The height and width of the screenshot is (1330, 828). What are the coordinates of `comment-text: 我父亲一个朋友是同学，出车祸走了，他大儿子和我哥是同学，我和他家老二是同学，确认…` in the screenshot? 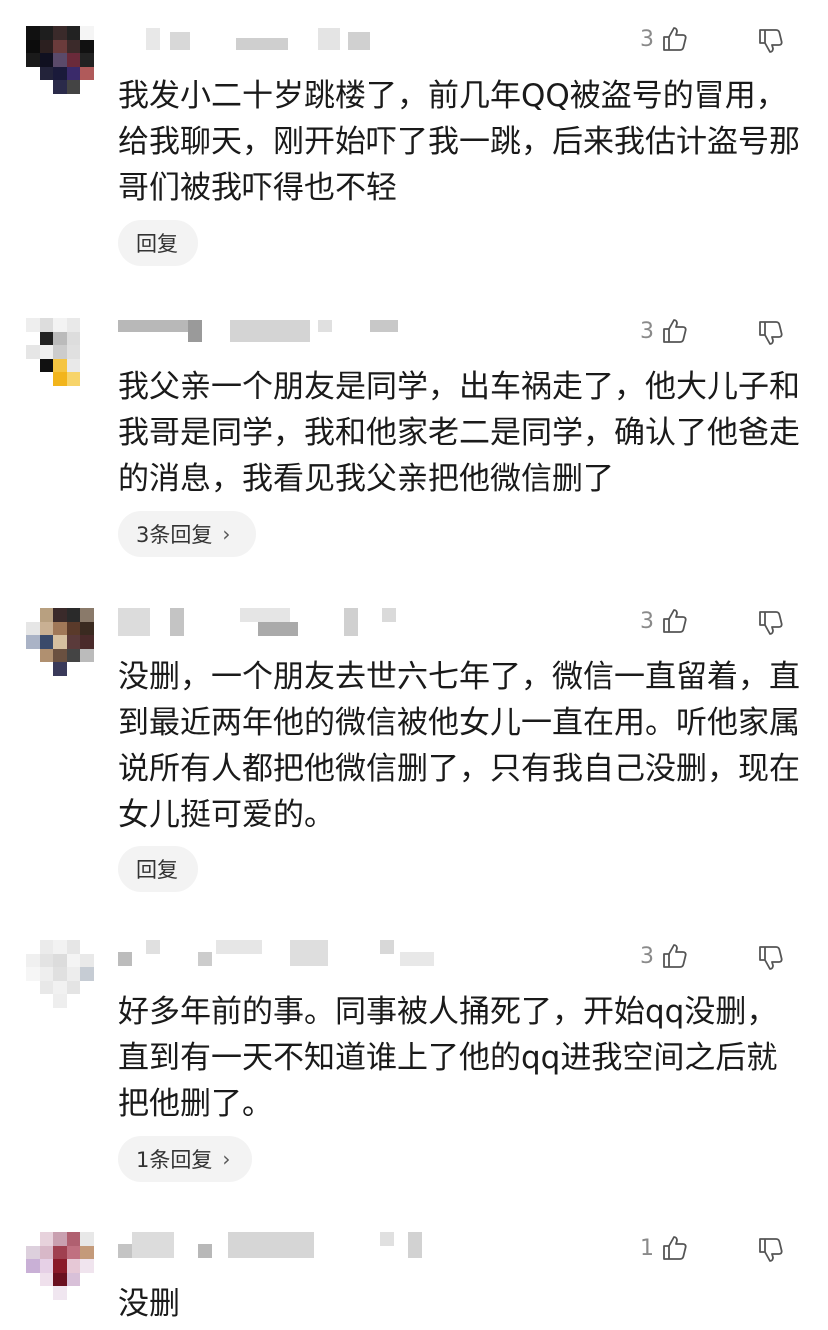 It's located at (459, 433).